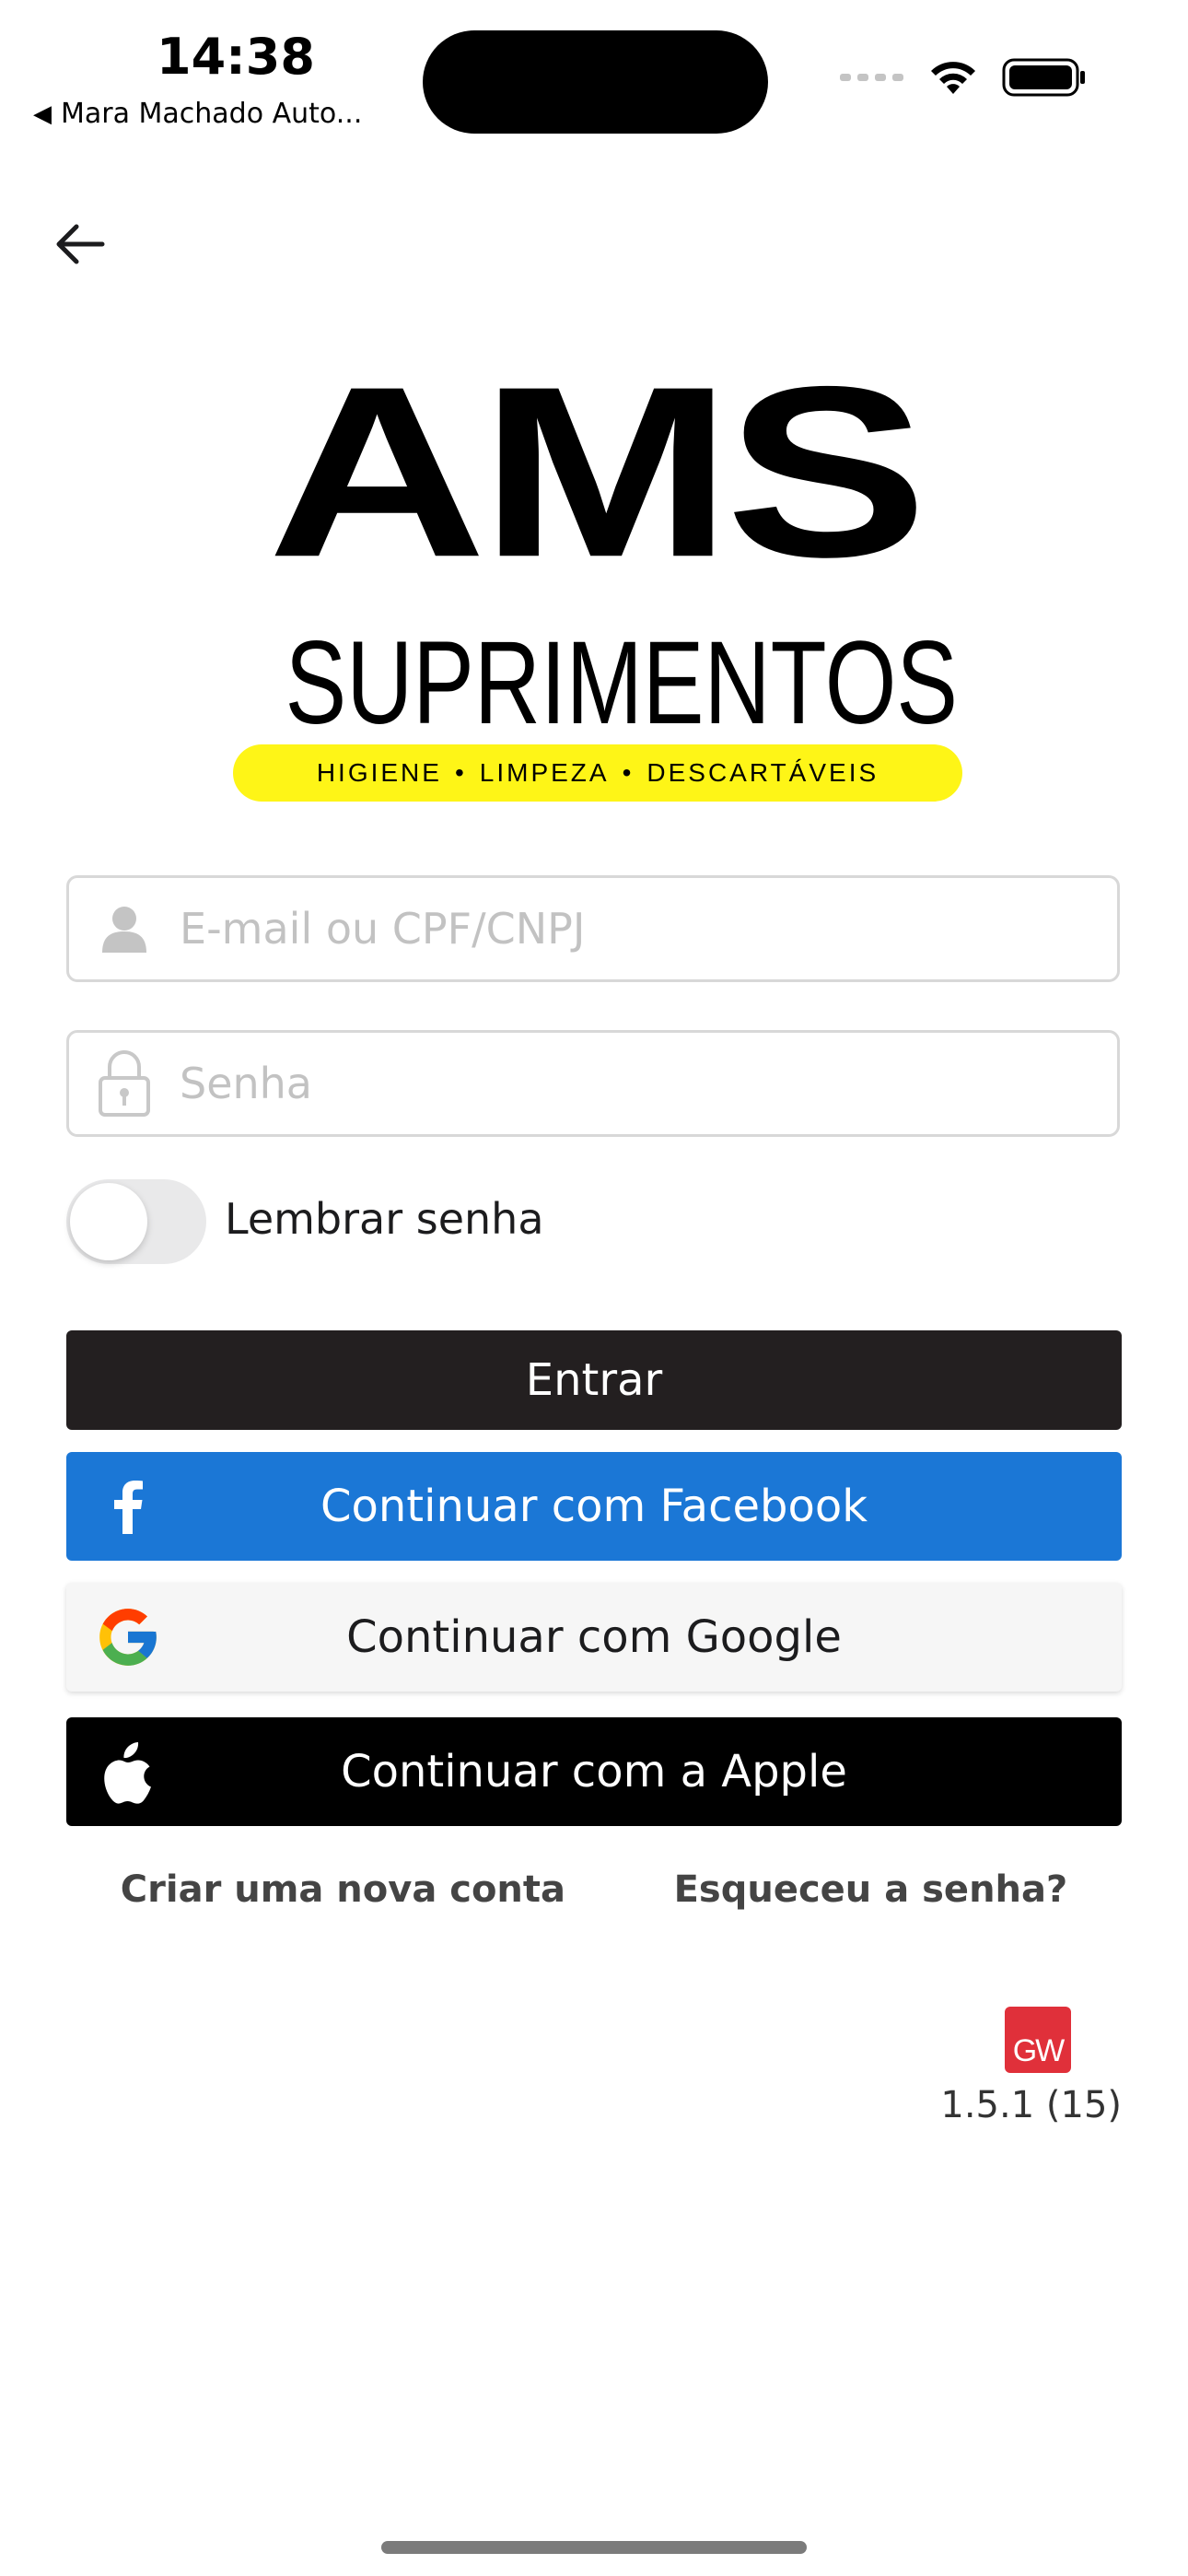 This screenshot has height=2576, width=1188. I want to click on lock-icon, so click(124, 1083).